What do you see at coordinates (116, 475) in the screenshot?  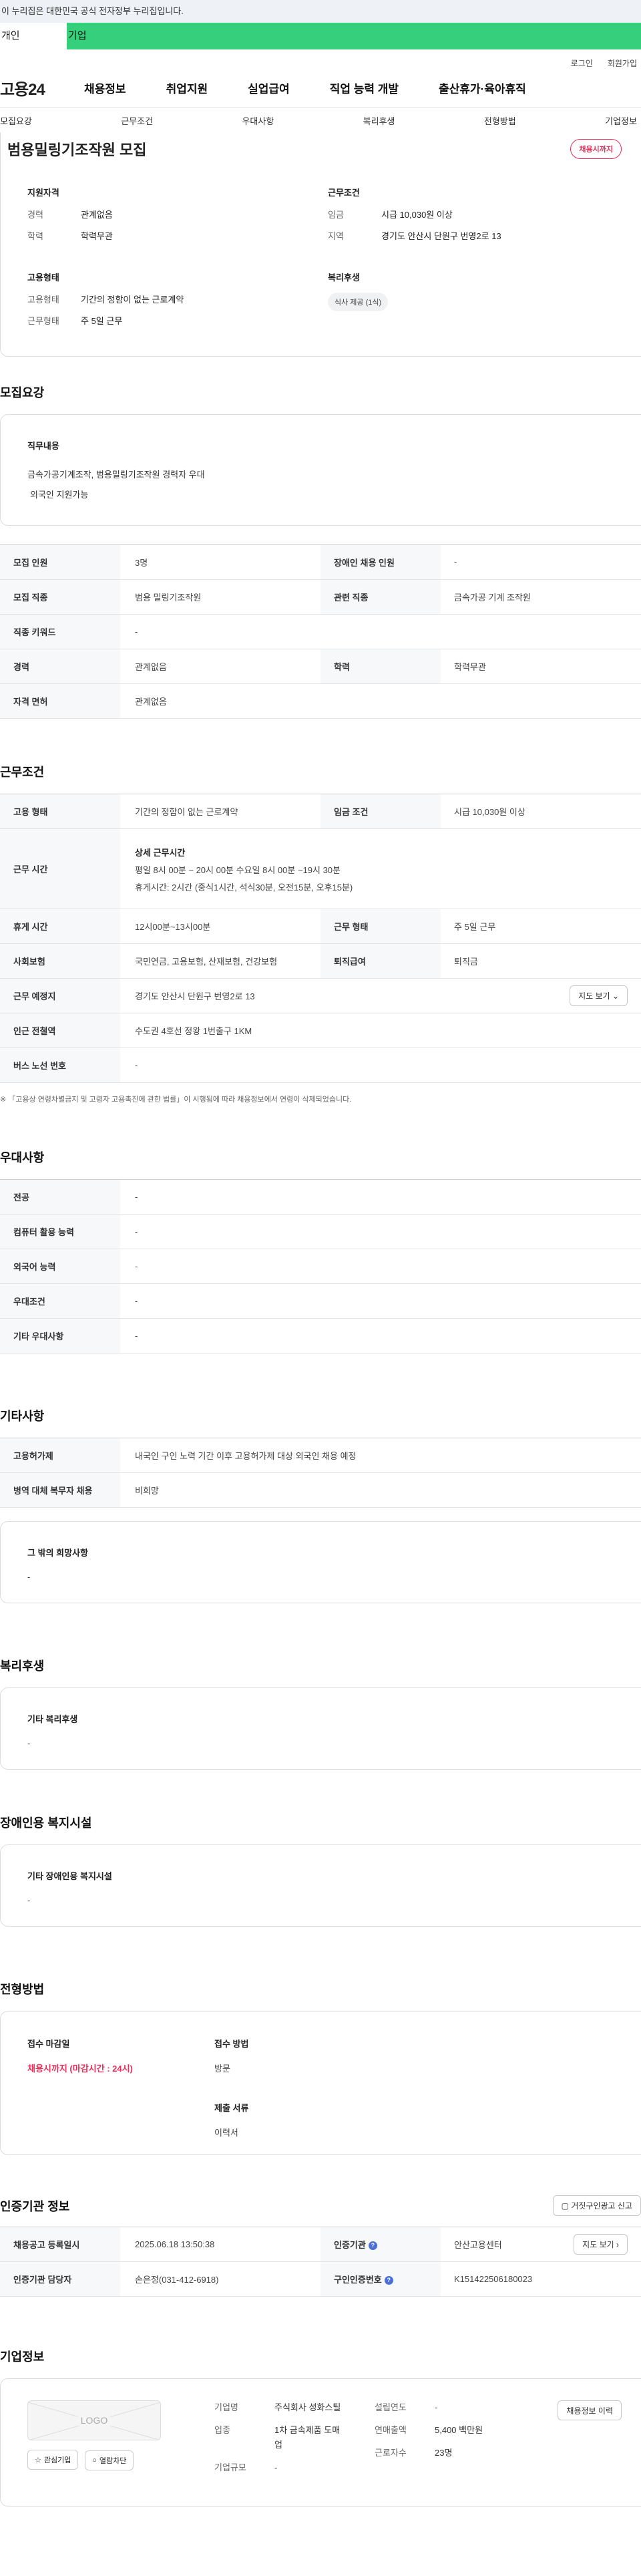 I see `duty-line: 금속가공기계조작, 범용밀링기조작원 경력자 우대` at bounding box center [116, 475].